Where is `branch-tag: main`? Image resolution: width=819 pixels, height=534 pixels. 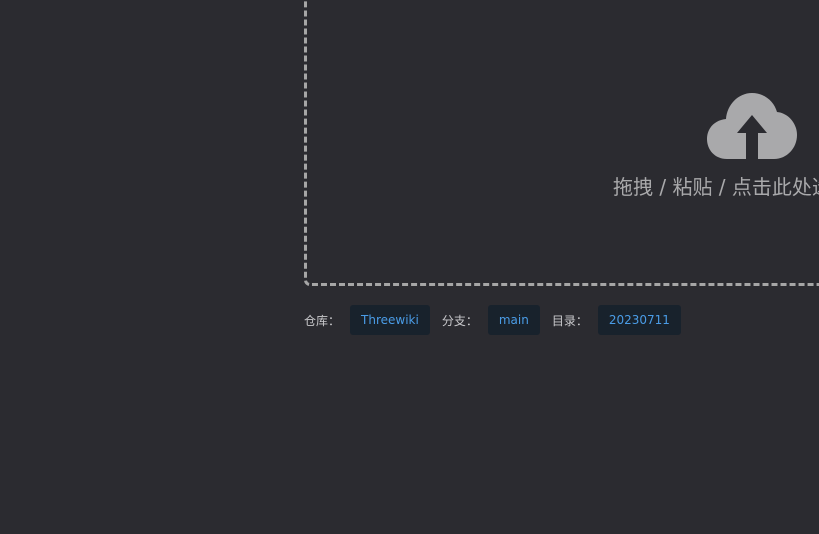
branch-tag: main is located at coordinates (513, 320).